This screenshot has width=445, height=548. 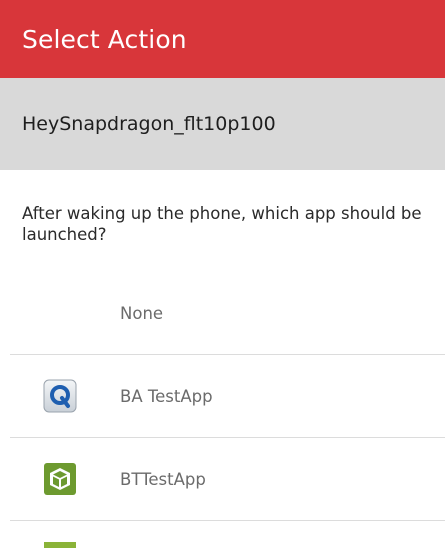 I want to click on hotword-name: HeySnapdragon_flt10p100, so click(x=149, y=124).